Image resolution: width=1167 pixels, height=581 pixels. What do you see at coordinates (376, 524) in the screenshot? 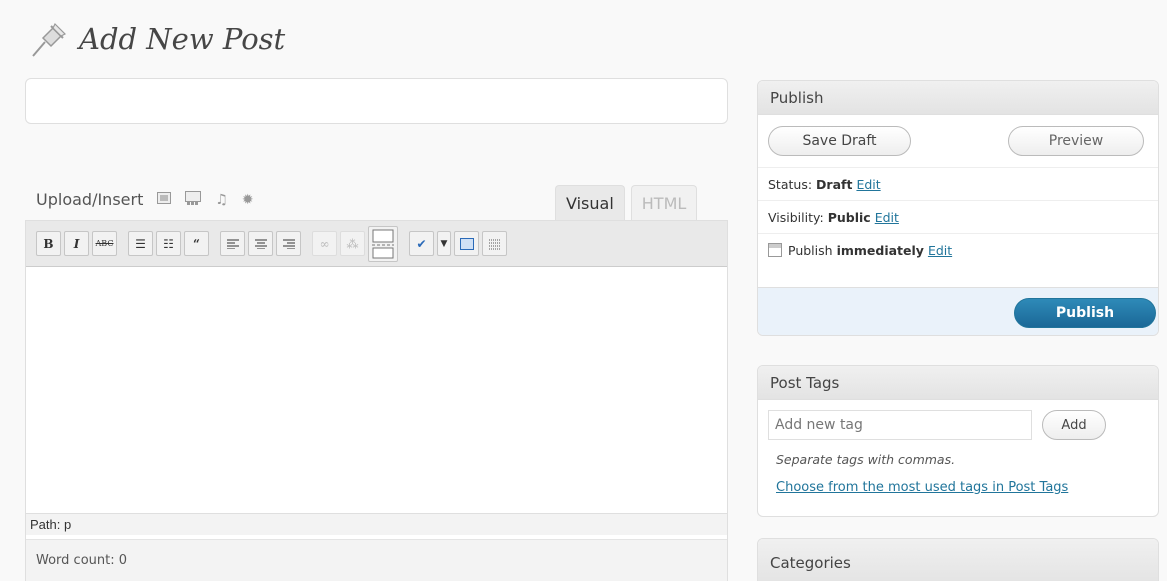
I see `editor-path: Path: p` at bounding box center [376, 524].